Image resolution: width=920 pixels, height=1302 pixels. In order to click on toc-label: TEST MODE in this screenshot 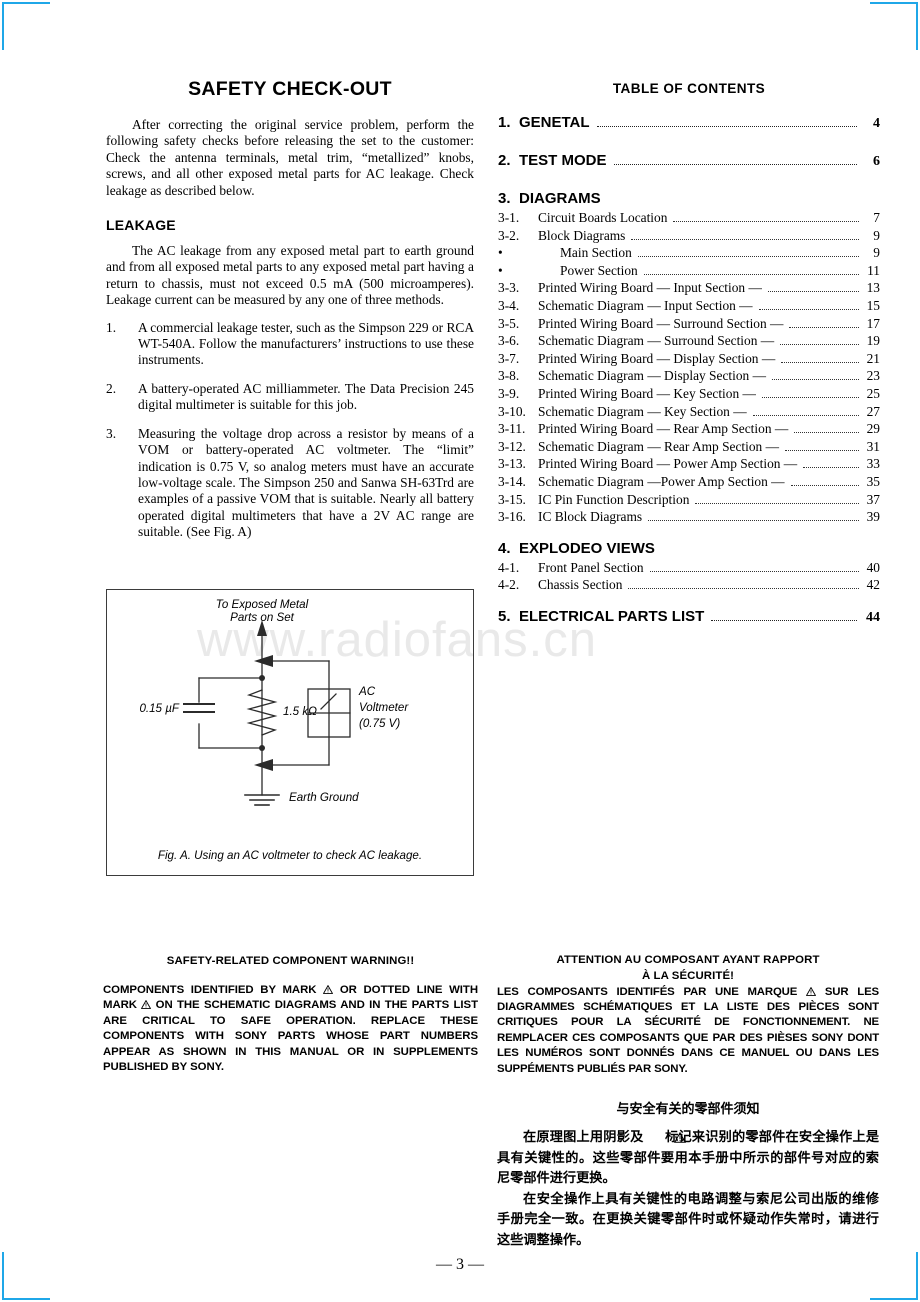, I will do `click(563, 160)`.